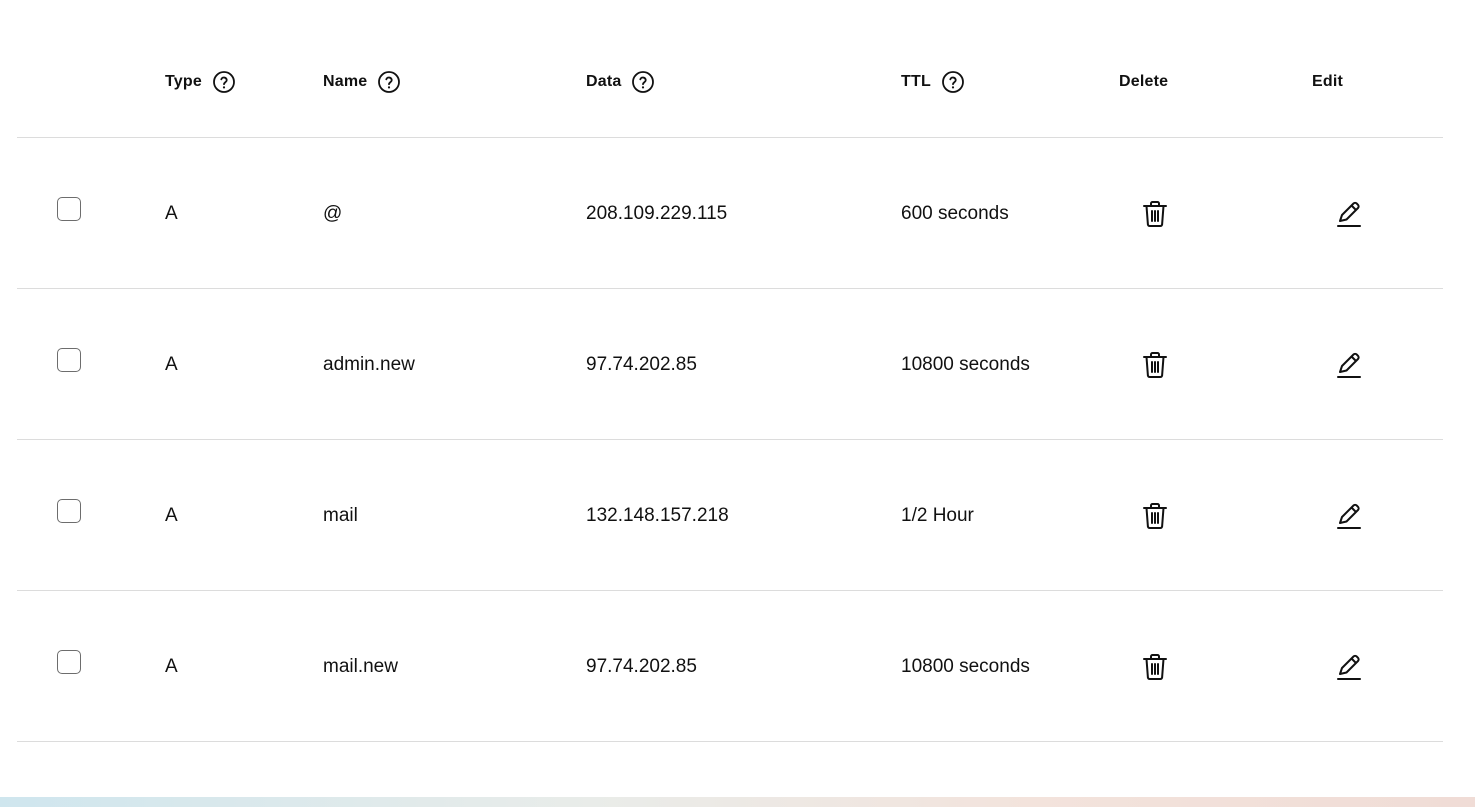 The image size is (1475, 807). Describe the element at coordinates (183, 81) in the screenshot. I see `header-type-label: Type` at that location.